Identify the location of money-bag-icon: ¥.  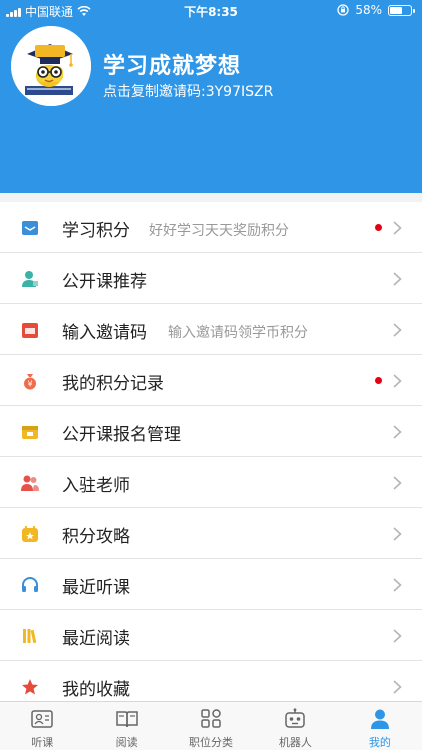
(30, 381).